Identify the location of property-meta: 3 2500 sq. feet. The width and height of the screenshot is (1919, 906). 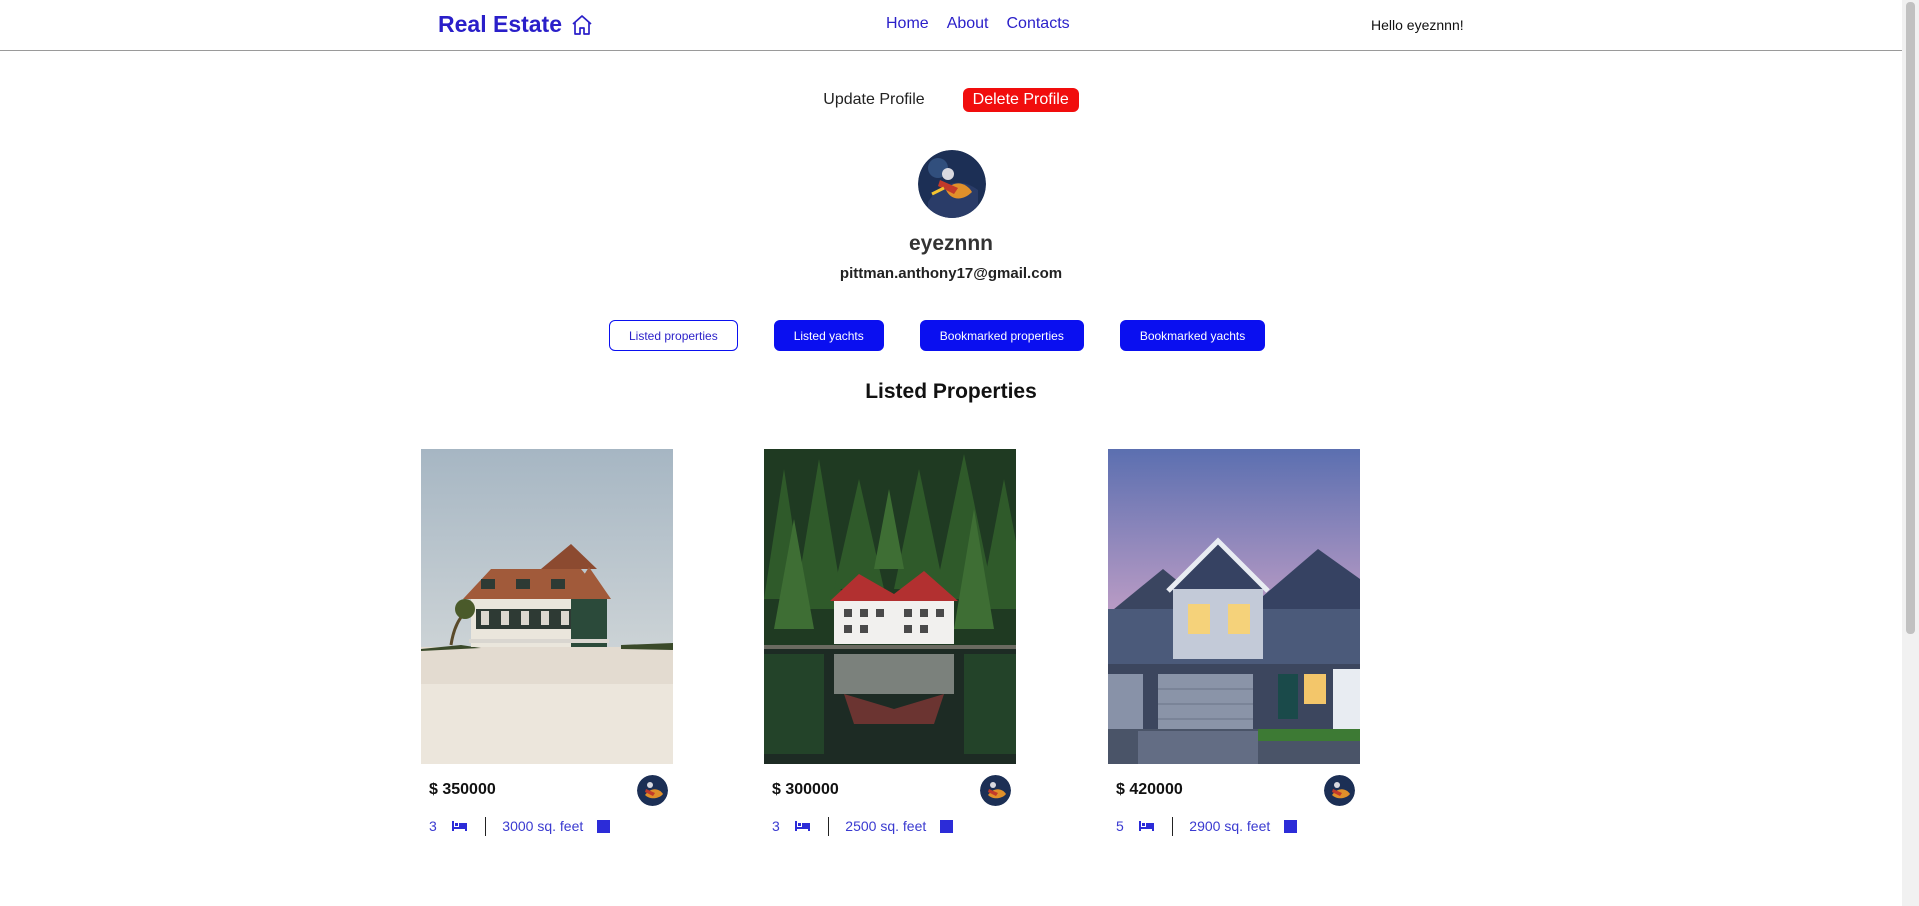
(890, 826).